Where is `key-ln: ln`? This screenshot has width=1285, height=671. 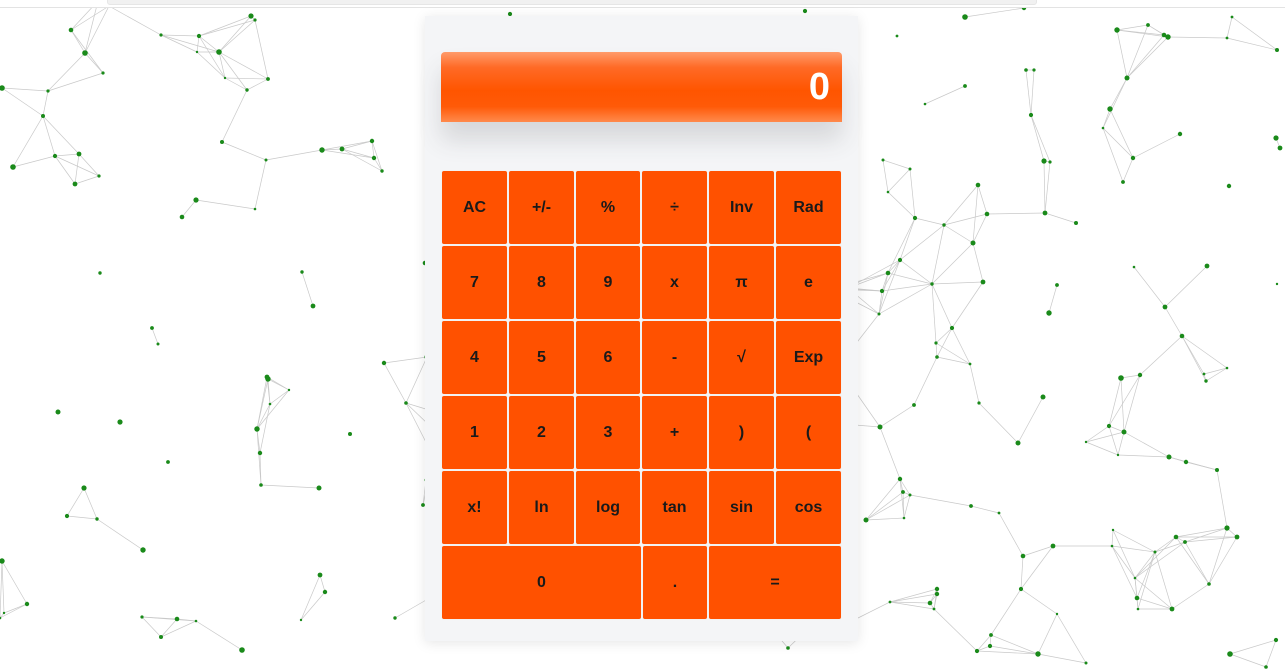 key-ln: ln is located at coordinates (541, 507).